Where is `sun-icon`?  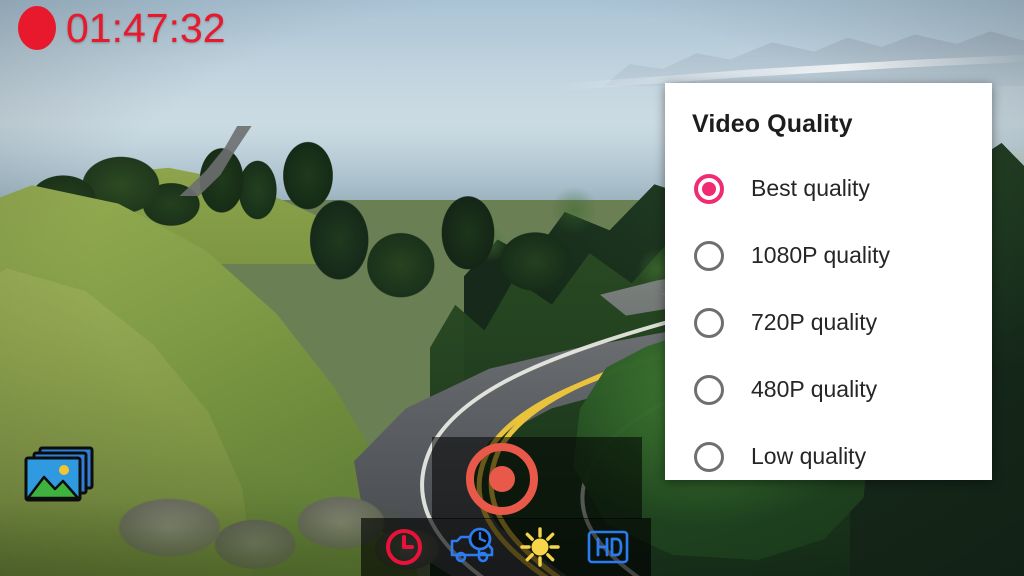
sun-icon is located at coordinates (540, 547).